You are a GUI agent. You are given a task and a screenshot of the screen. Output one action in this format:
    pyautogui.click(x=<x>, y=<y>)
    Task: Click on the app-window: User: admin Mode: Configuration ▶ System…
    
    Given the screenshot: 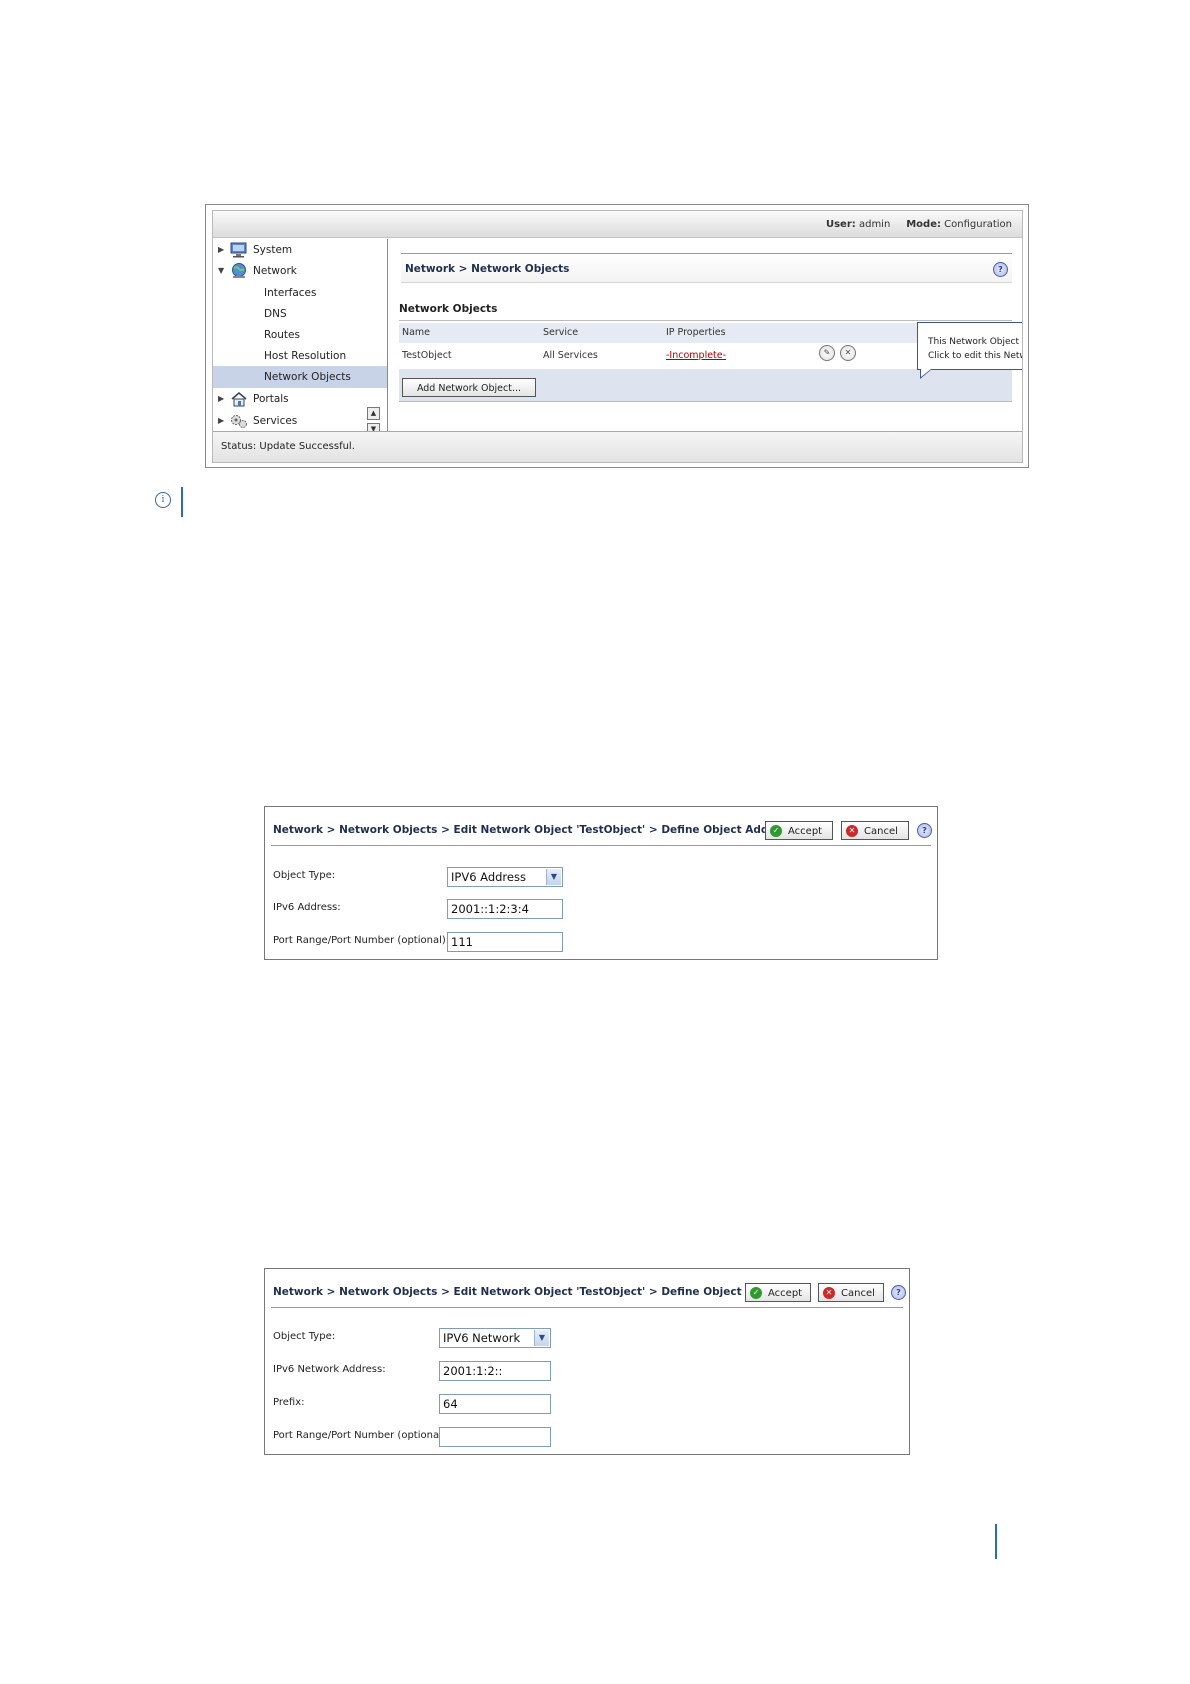 What is the action you would take?
    pyautogui.click(x=617, y=336)
    